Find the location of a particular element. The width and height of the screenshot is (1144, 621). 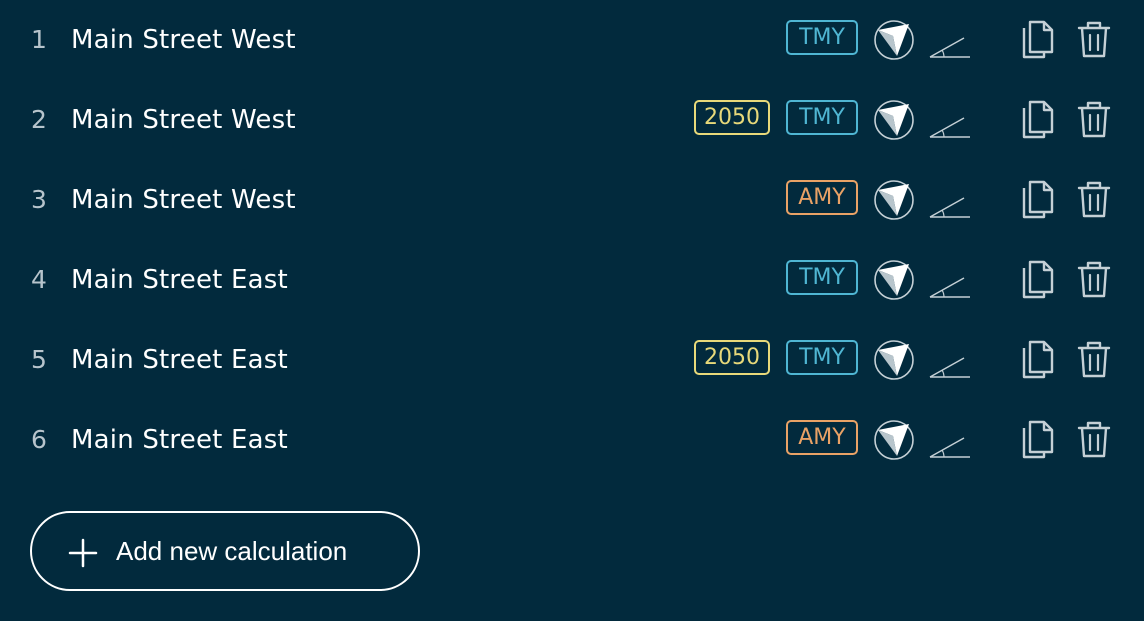

calculation-row: 1 Main Street West TMY is located at coordinates (572, 40).